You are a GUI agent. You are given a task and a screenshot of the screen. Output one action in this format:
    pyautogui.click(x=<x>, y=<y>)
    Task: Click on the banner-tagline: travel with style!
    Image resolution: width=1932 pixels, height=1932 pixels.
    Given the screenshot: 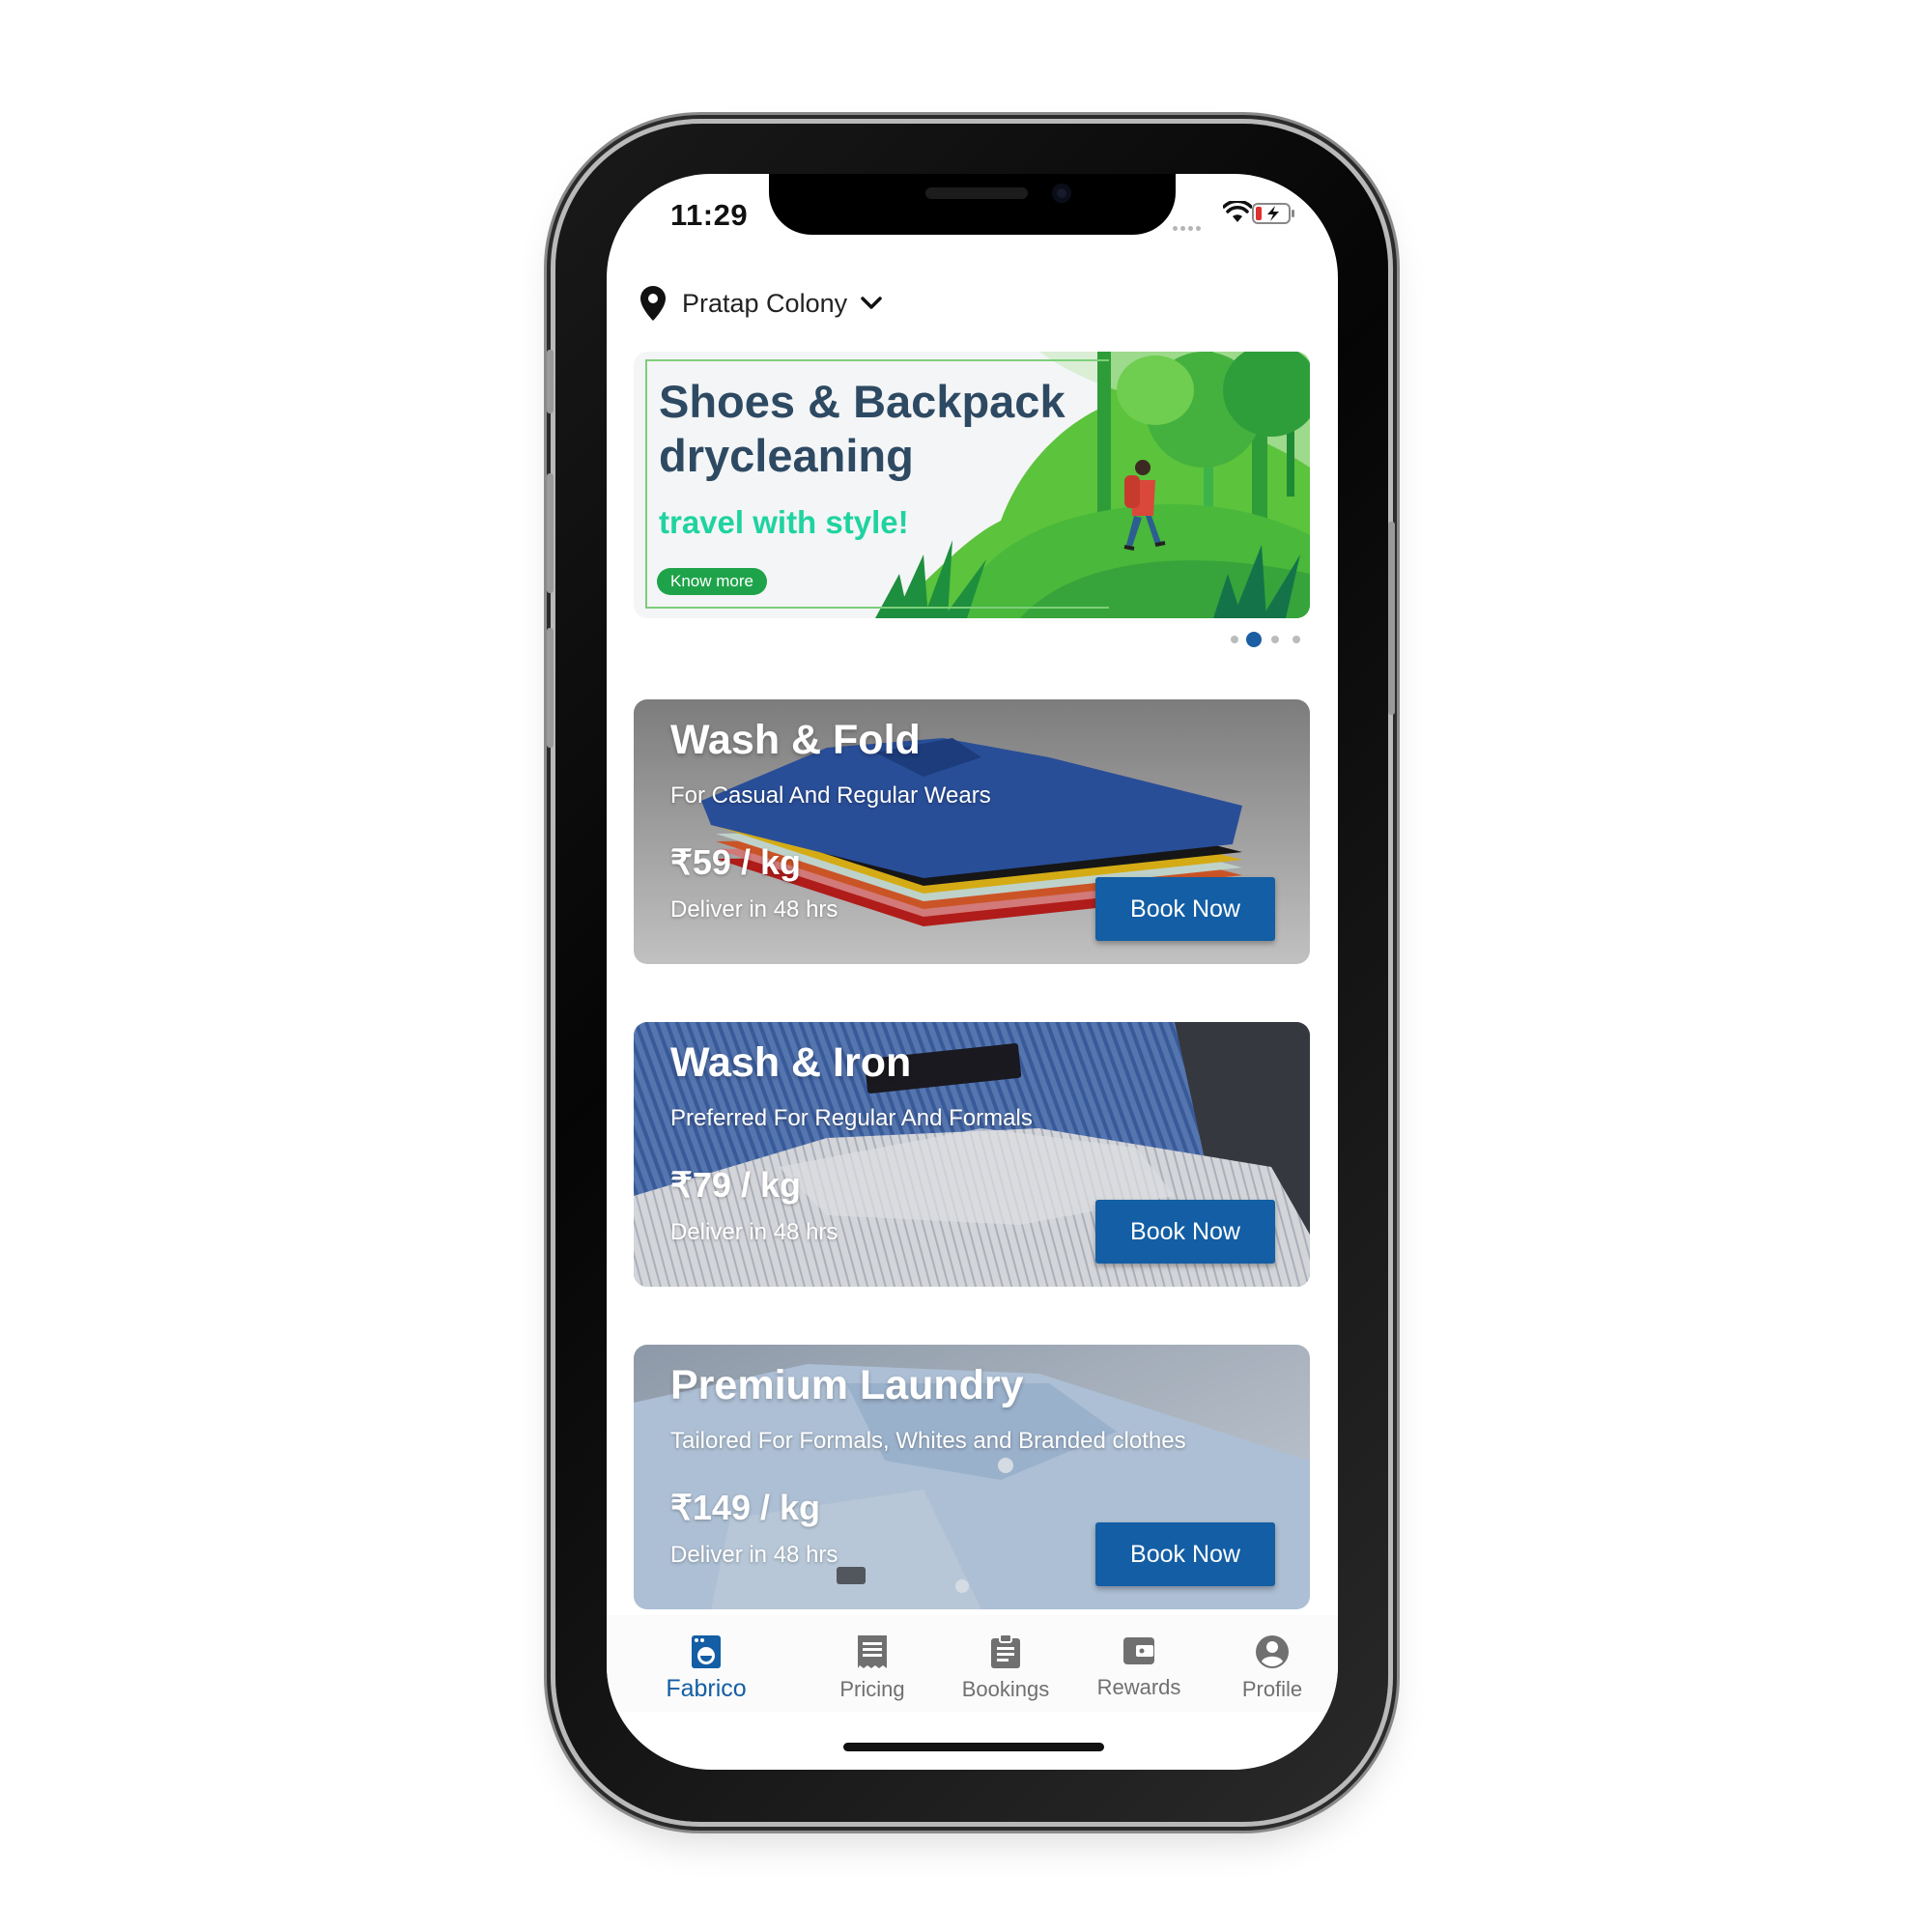 What is the action you would take?
    pyautogui.click(x=784, y=522)
    